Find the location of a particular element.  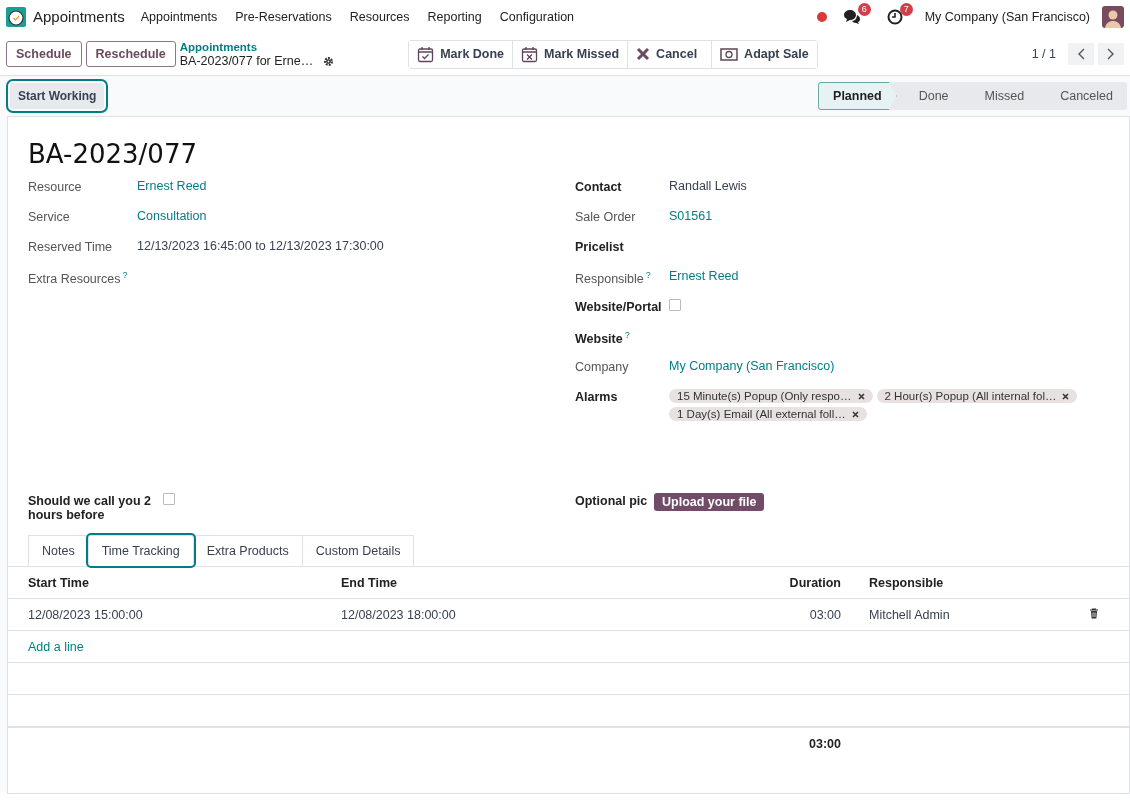

status-dot-icon is located at coordinates (821, 16).